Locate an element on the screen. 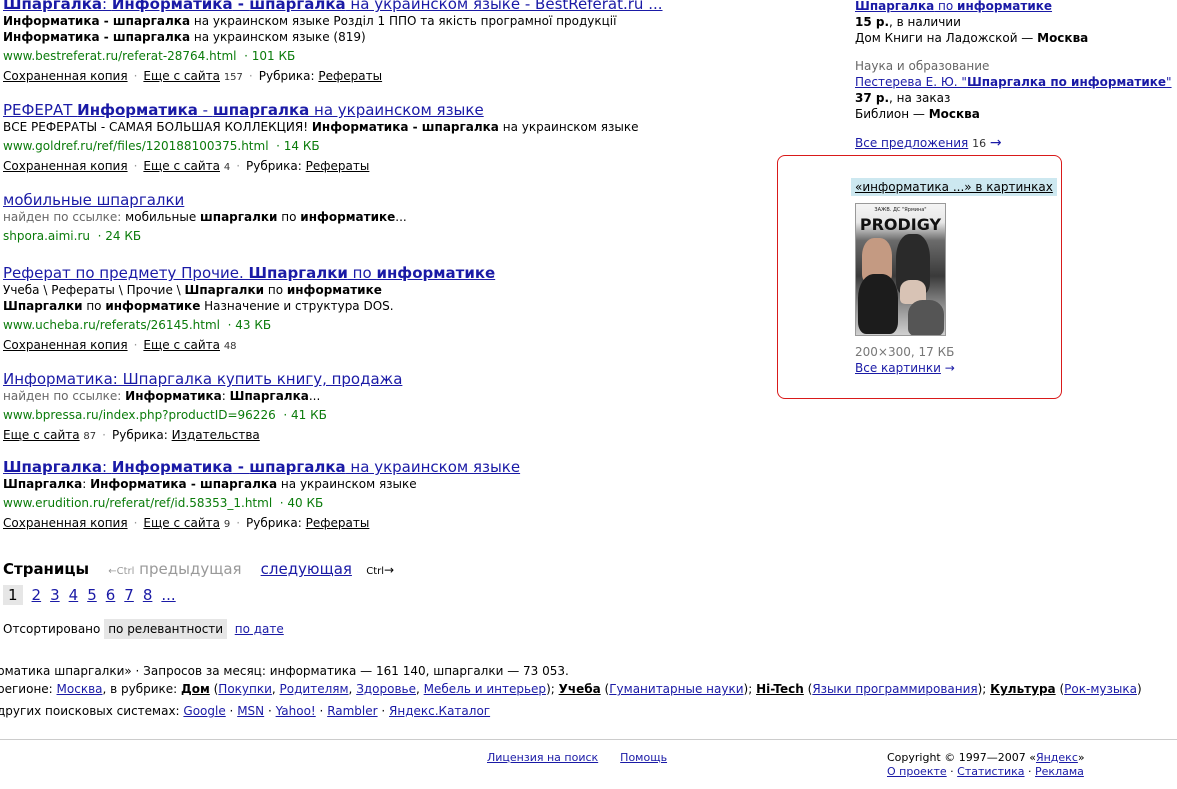  region-link: Москва is located at coordinates (80, 689).